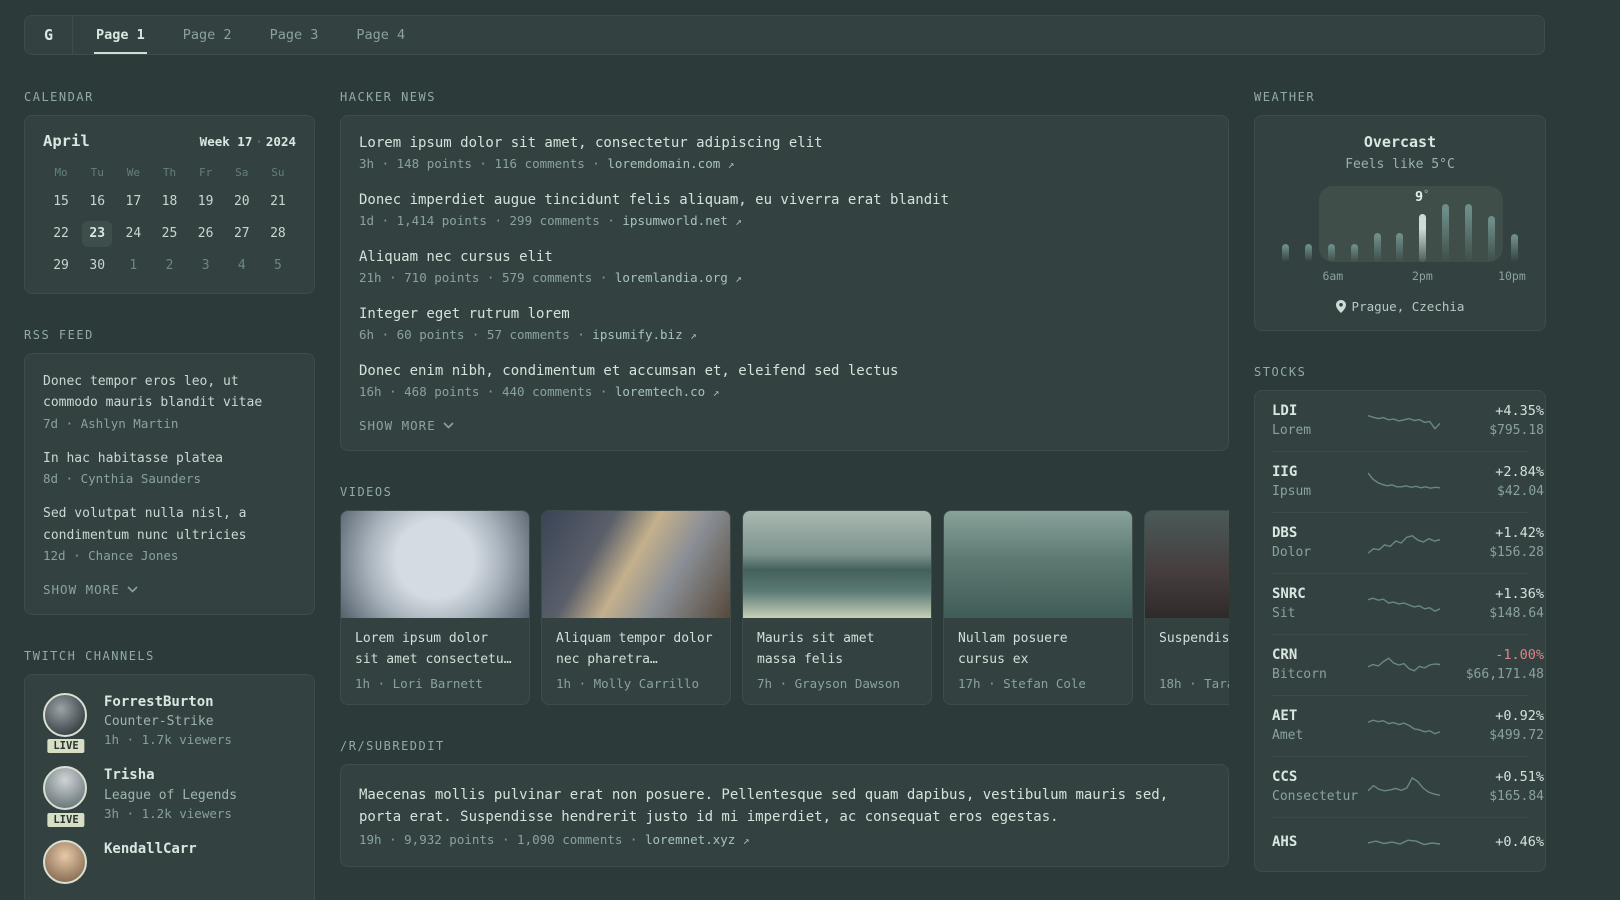 This screenshot has height=900, width=1620. What do you see at coordinates (1285, 97) in the screenshot?
I see `weather-section-title: WEATHER` at bounding box center [1285, 97].